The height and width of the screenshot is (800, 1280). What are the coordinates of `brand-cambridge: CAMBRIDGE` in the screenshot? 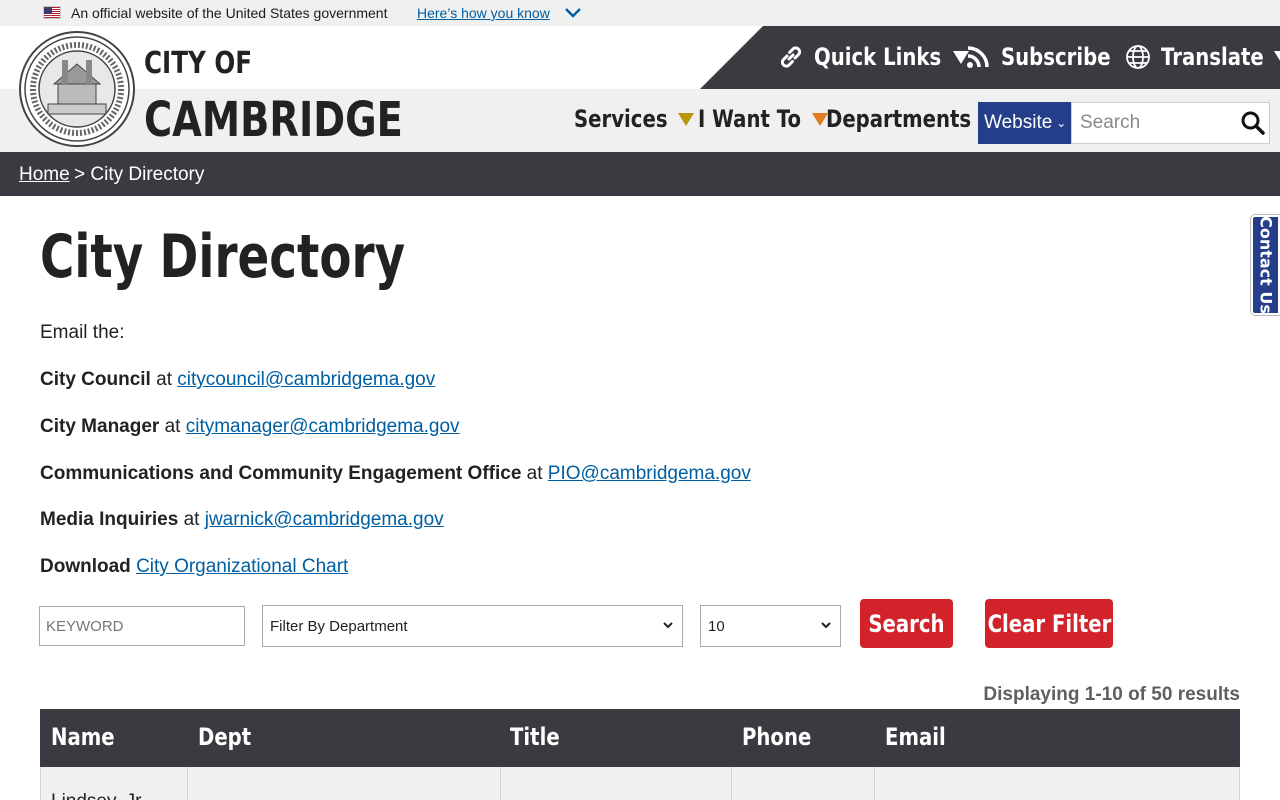 It's located at (273, 120).